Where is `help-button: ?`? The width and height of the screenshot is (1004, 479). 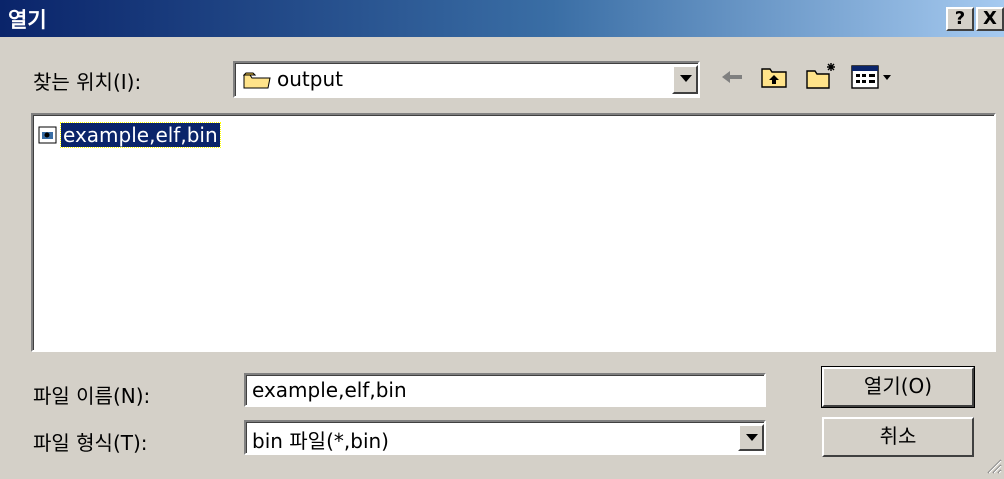
help-button: ? is located at coordinates (960, 19).